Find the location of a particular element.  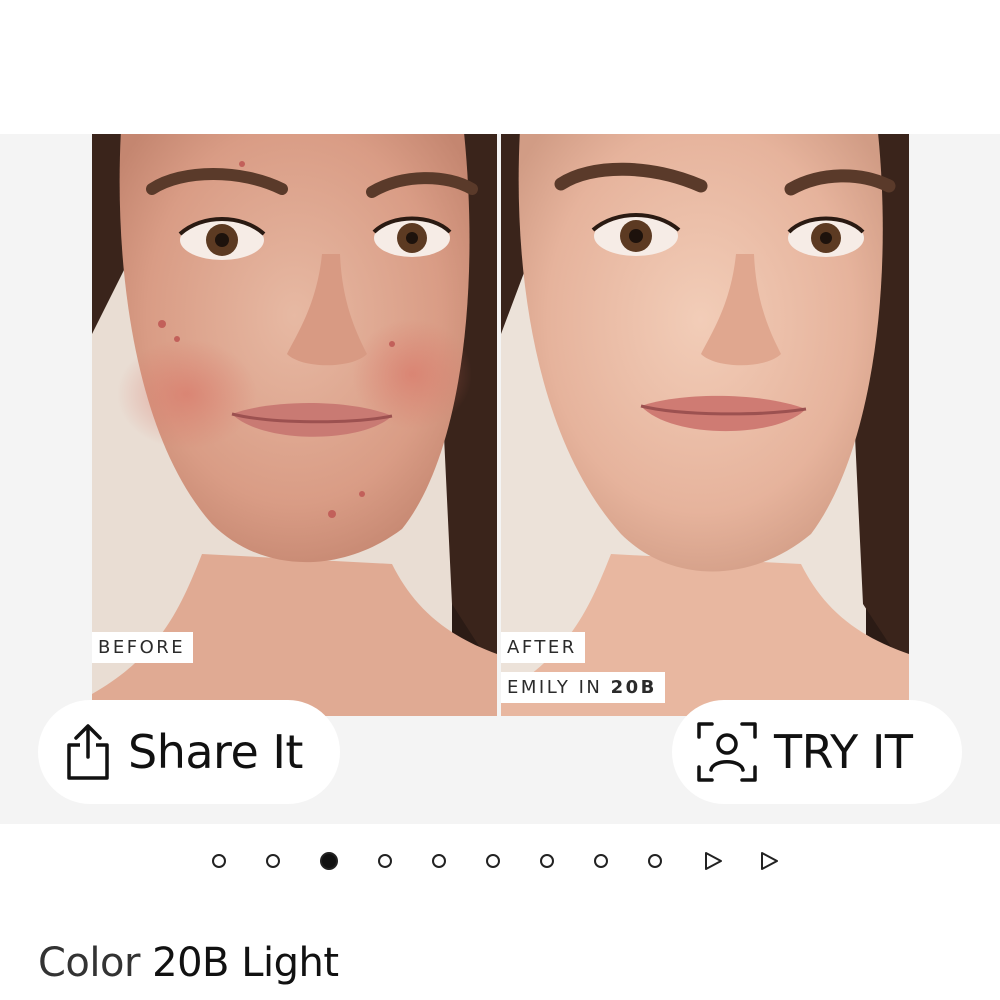

try-it-button: TRY IT is located at coordinates (817, 752).